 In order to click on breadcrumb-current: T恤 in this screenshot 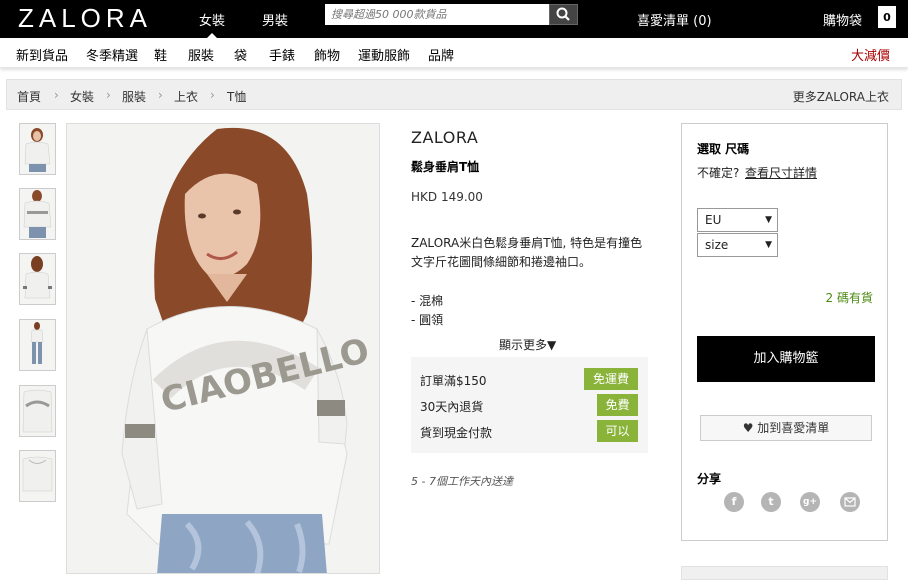, I will do `click(237, 97)`.